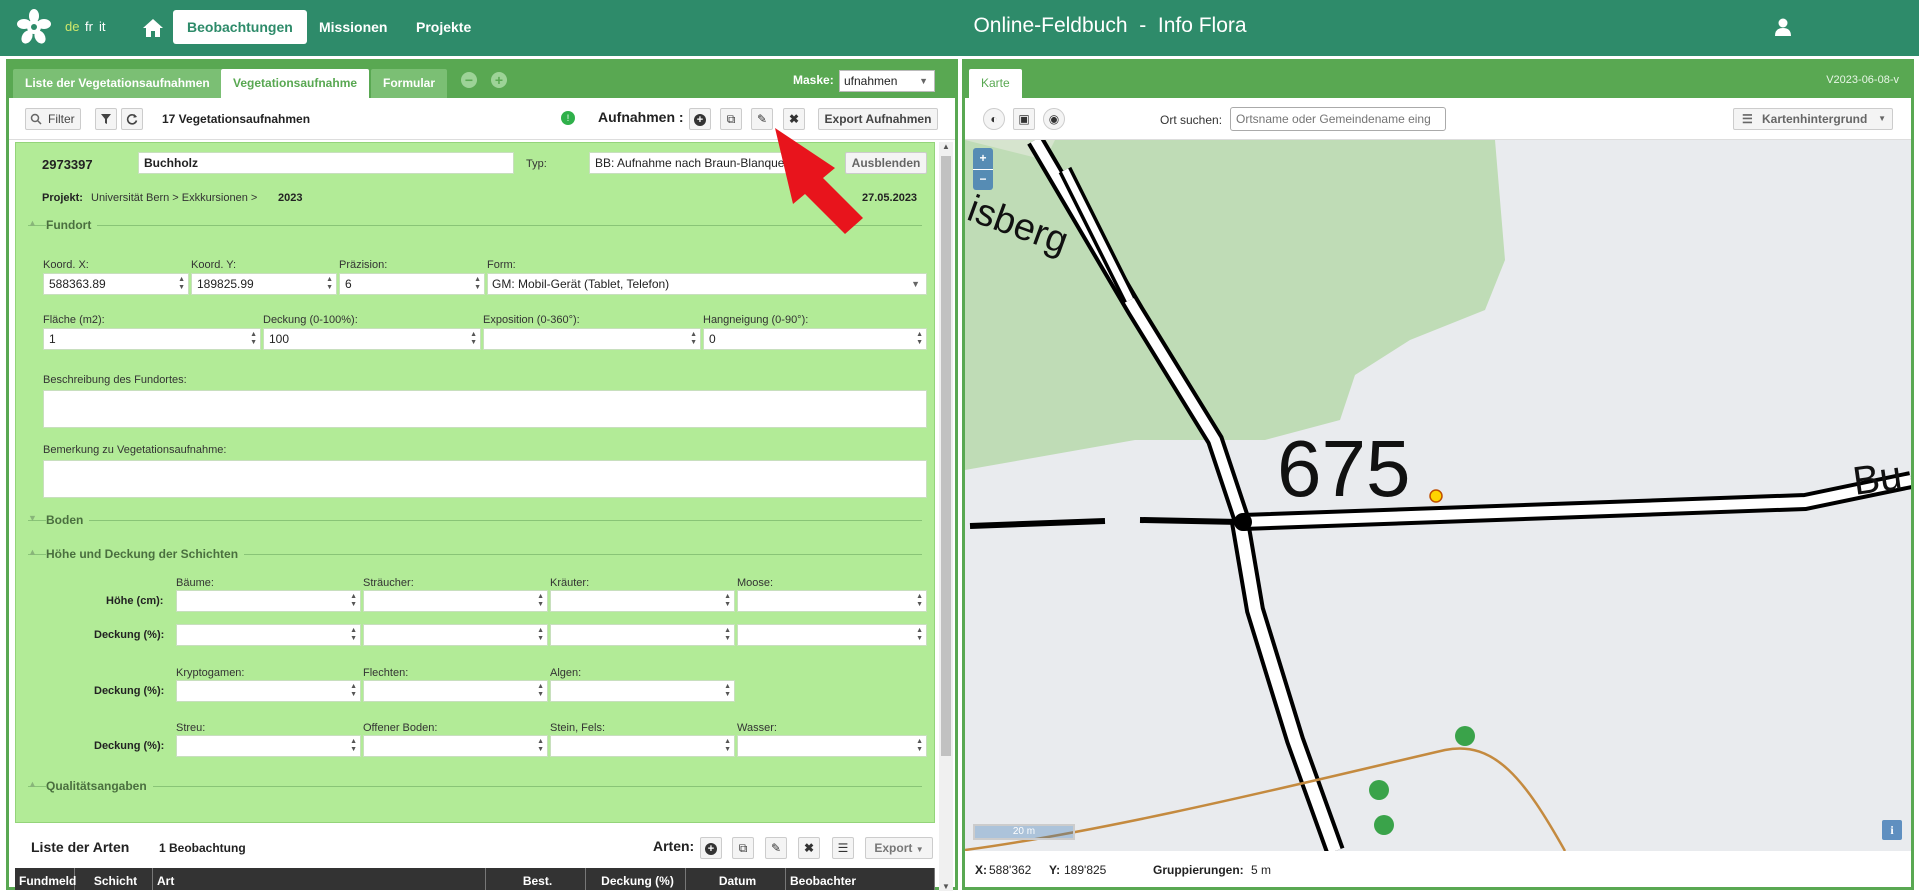  What do you see at coordinates (455, 635) in the screenshot?
I see `deckung-straeucher-input: ▲ ▼` at bounding box center [455, 635].